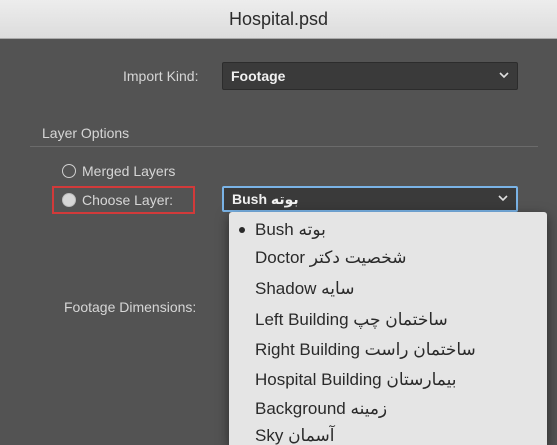  I want to click on menu-item-shadow: Shadow سایه, so click(388, 288).